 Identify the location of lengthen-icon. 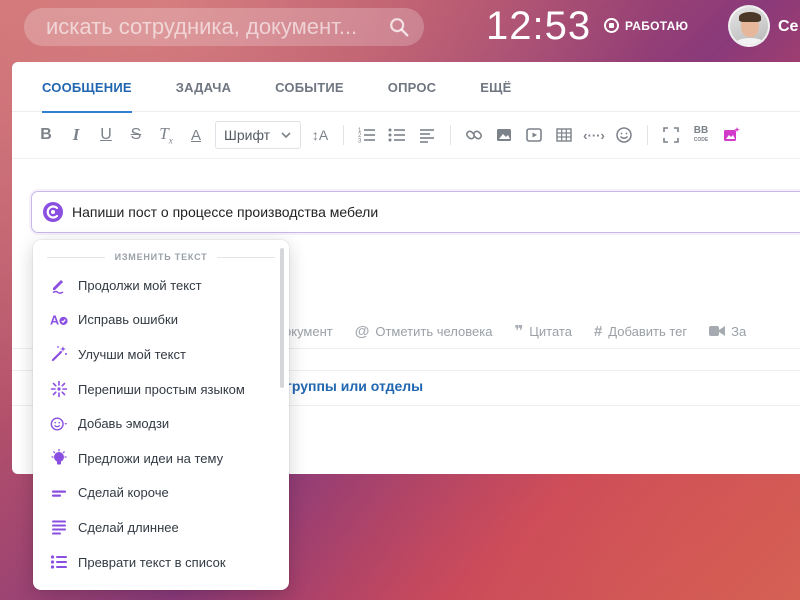
(59, 527).